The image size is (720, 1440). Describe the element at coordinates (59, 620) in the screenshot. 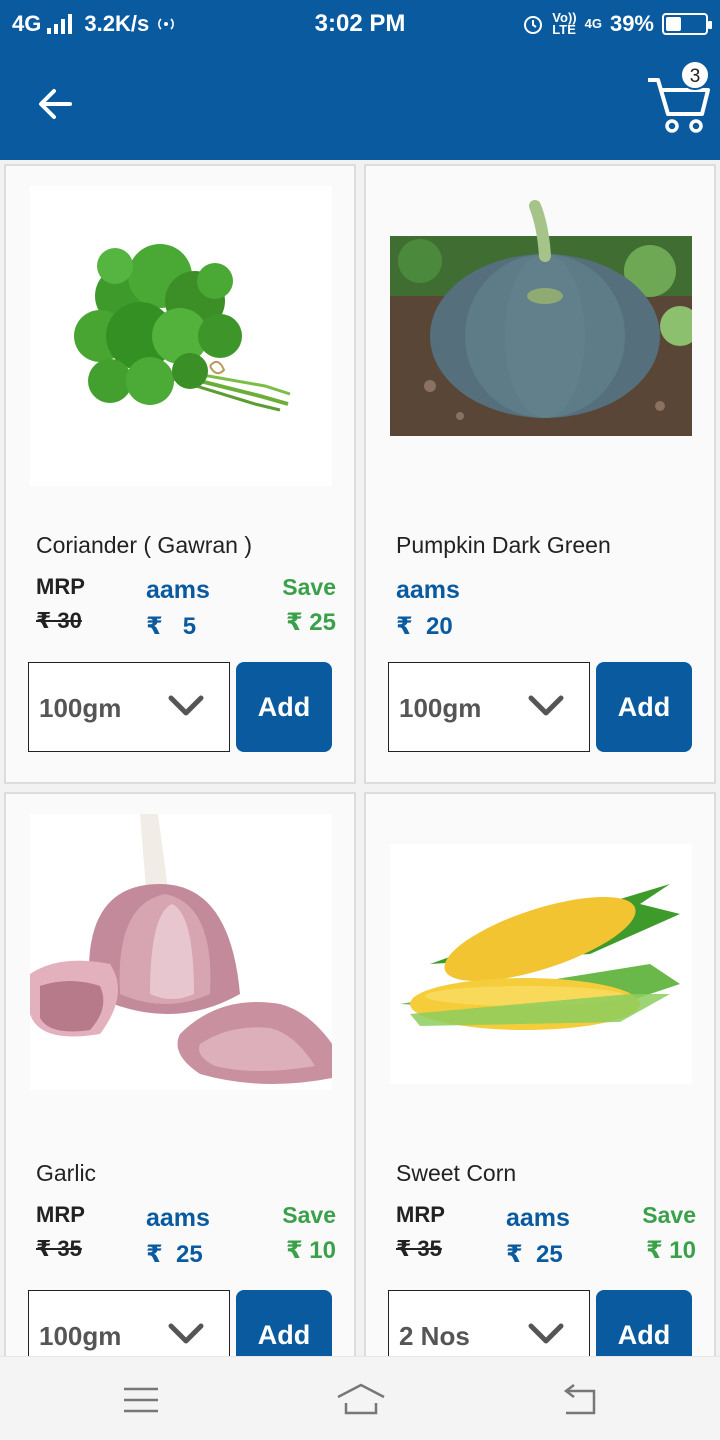

I see `mrp-value: ₹ 30` at that location.